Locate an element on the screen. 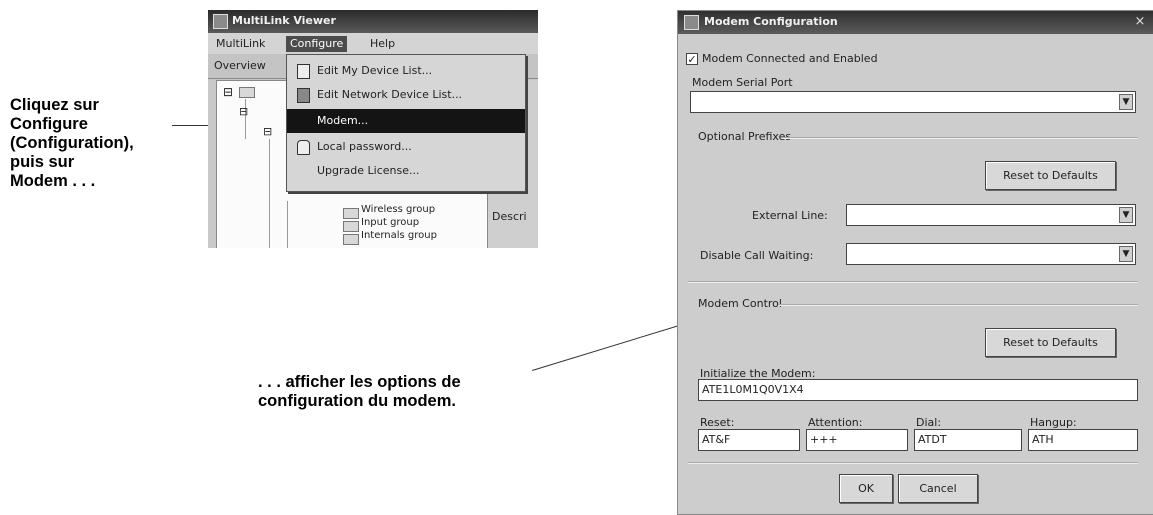 Image resolution: width=1153 pixels, height=515 pixels. close-icon: × is located at coordinates (1140, 22).